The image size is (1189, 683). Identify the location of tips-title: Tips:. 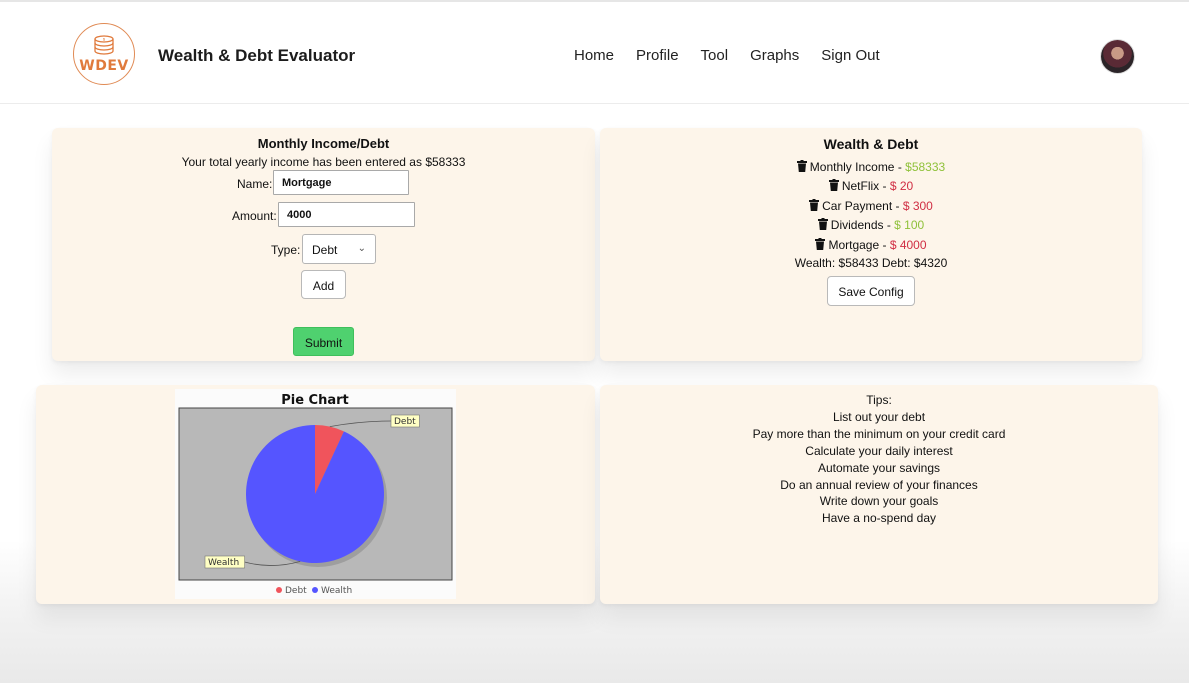
(879, 400).